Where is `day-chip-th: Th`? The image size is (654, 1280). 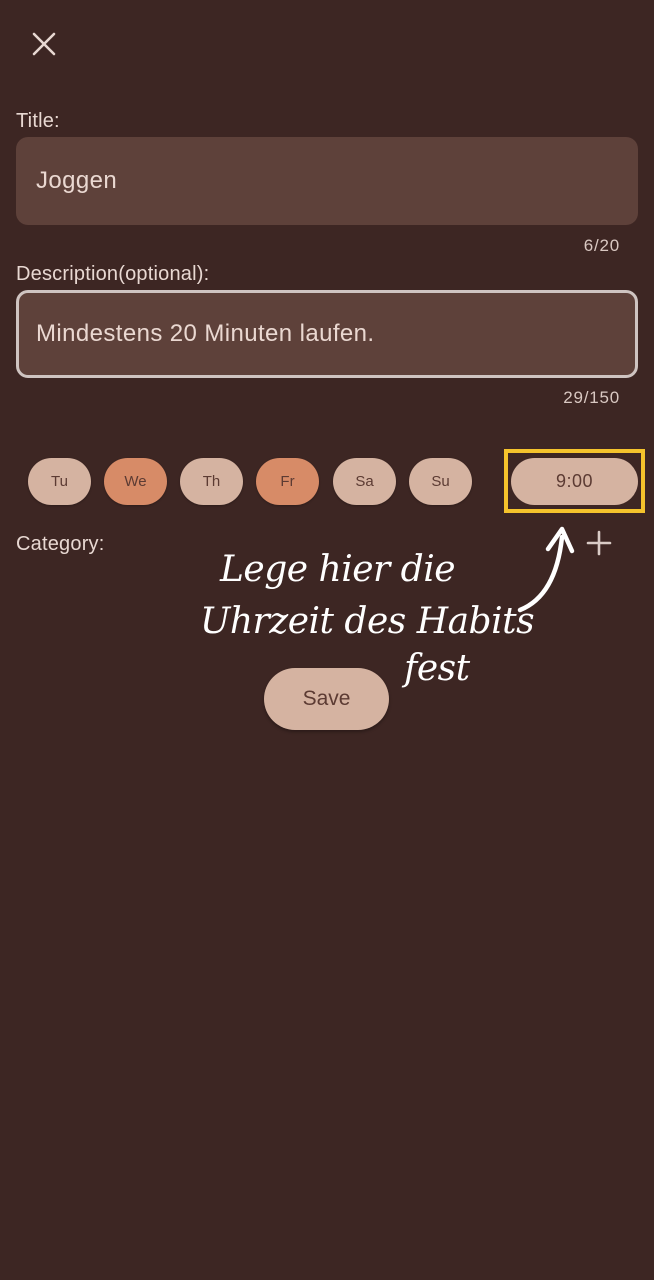
day-chip-th: Th is located at coordinates (211, 481).